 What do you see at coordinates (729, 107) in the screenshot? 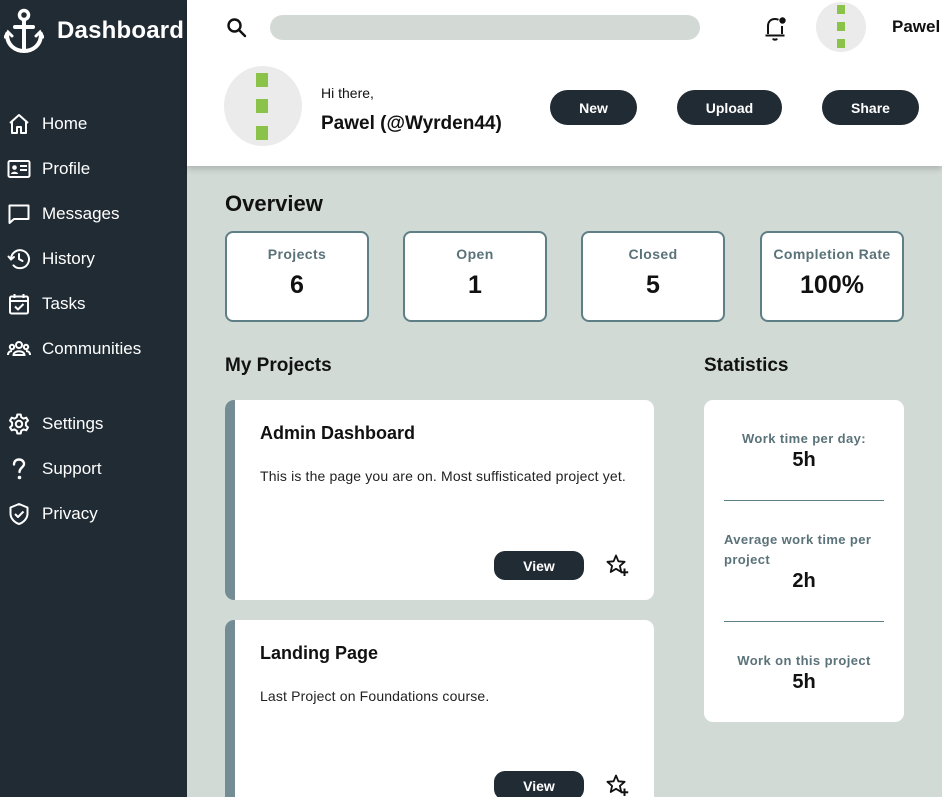
I see `upload-button: Upload` at bounding box center [729, 107].